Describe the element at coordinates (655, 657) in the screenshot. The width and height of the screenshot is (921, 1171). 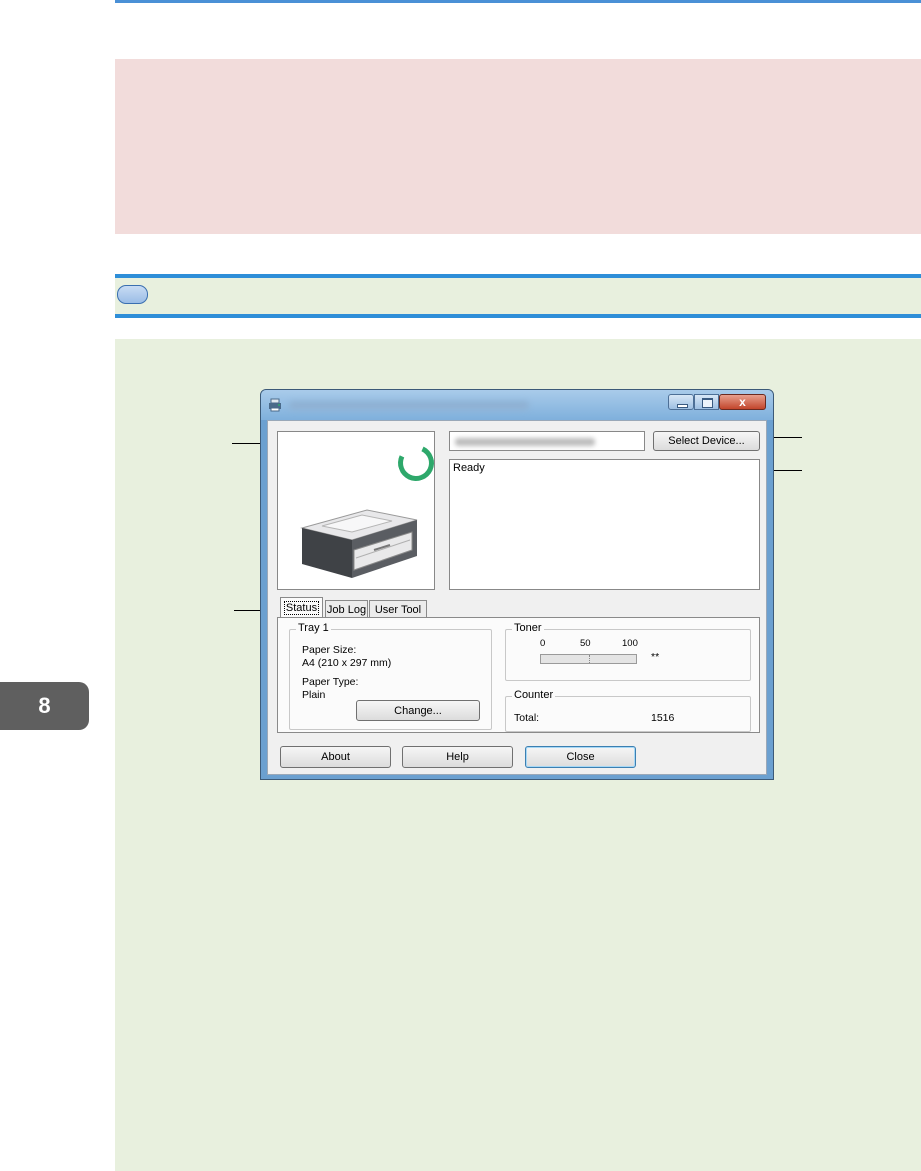
I see `toner-level-text: **` at that location.